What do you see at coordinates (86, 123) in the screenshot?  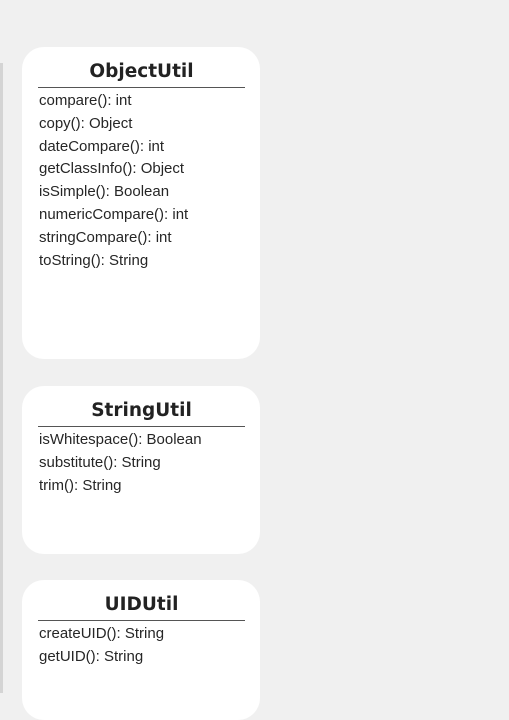 I see `method-item: copy(): Object` at bounding box center [86, 123].